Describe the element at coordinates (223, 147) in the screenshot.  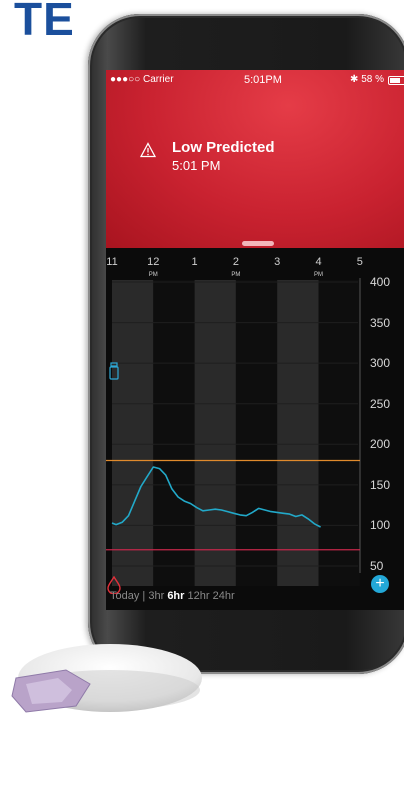
I see `alert-title: Low Predicted` at that location.